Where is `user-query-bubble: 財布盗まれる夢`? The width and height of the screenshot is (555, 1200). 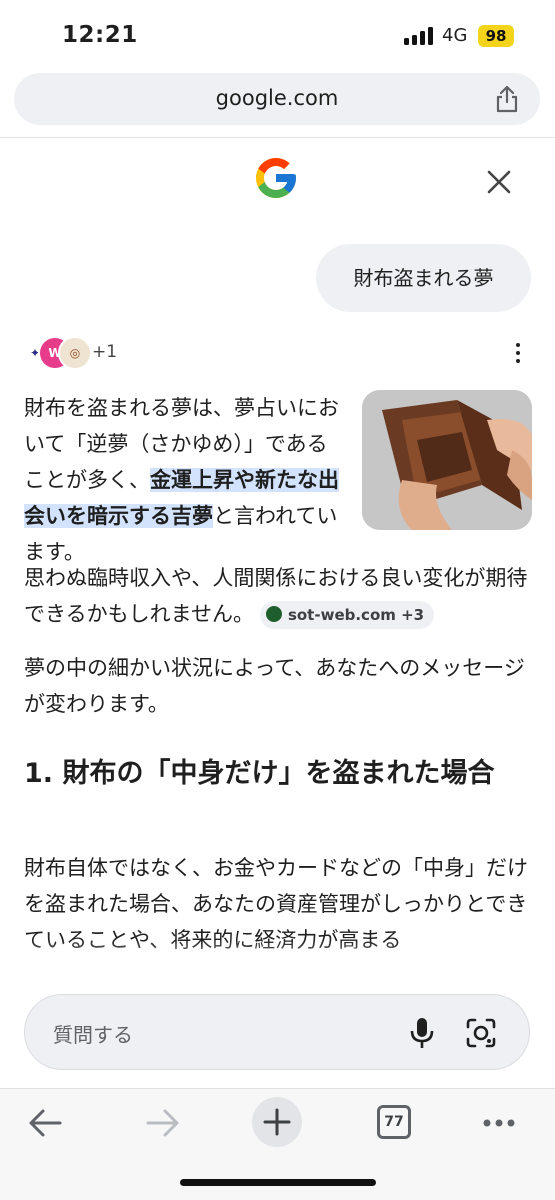 user-query-bubble: 財布盗まれる夢 is located at coordinates (423, 278).